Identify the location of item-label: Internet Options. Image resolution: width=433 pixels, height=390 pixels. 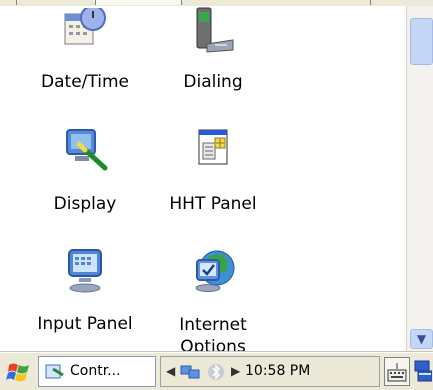
(213, 333).